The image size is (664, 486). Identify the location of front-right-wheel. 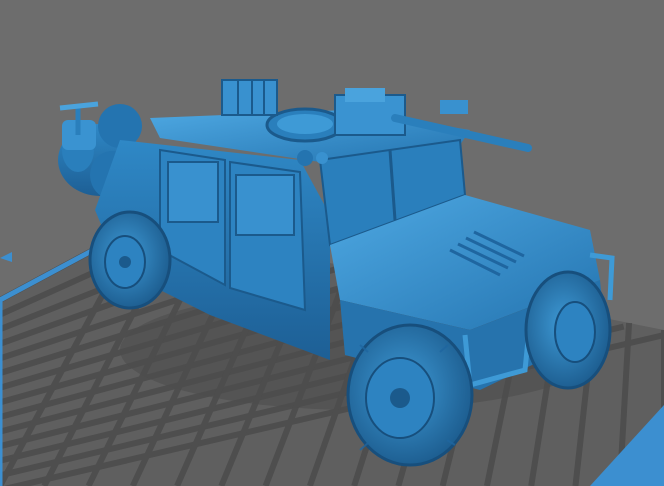
(568, 330).